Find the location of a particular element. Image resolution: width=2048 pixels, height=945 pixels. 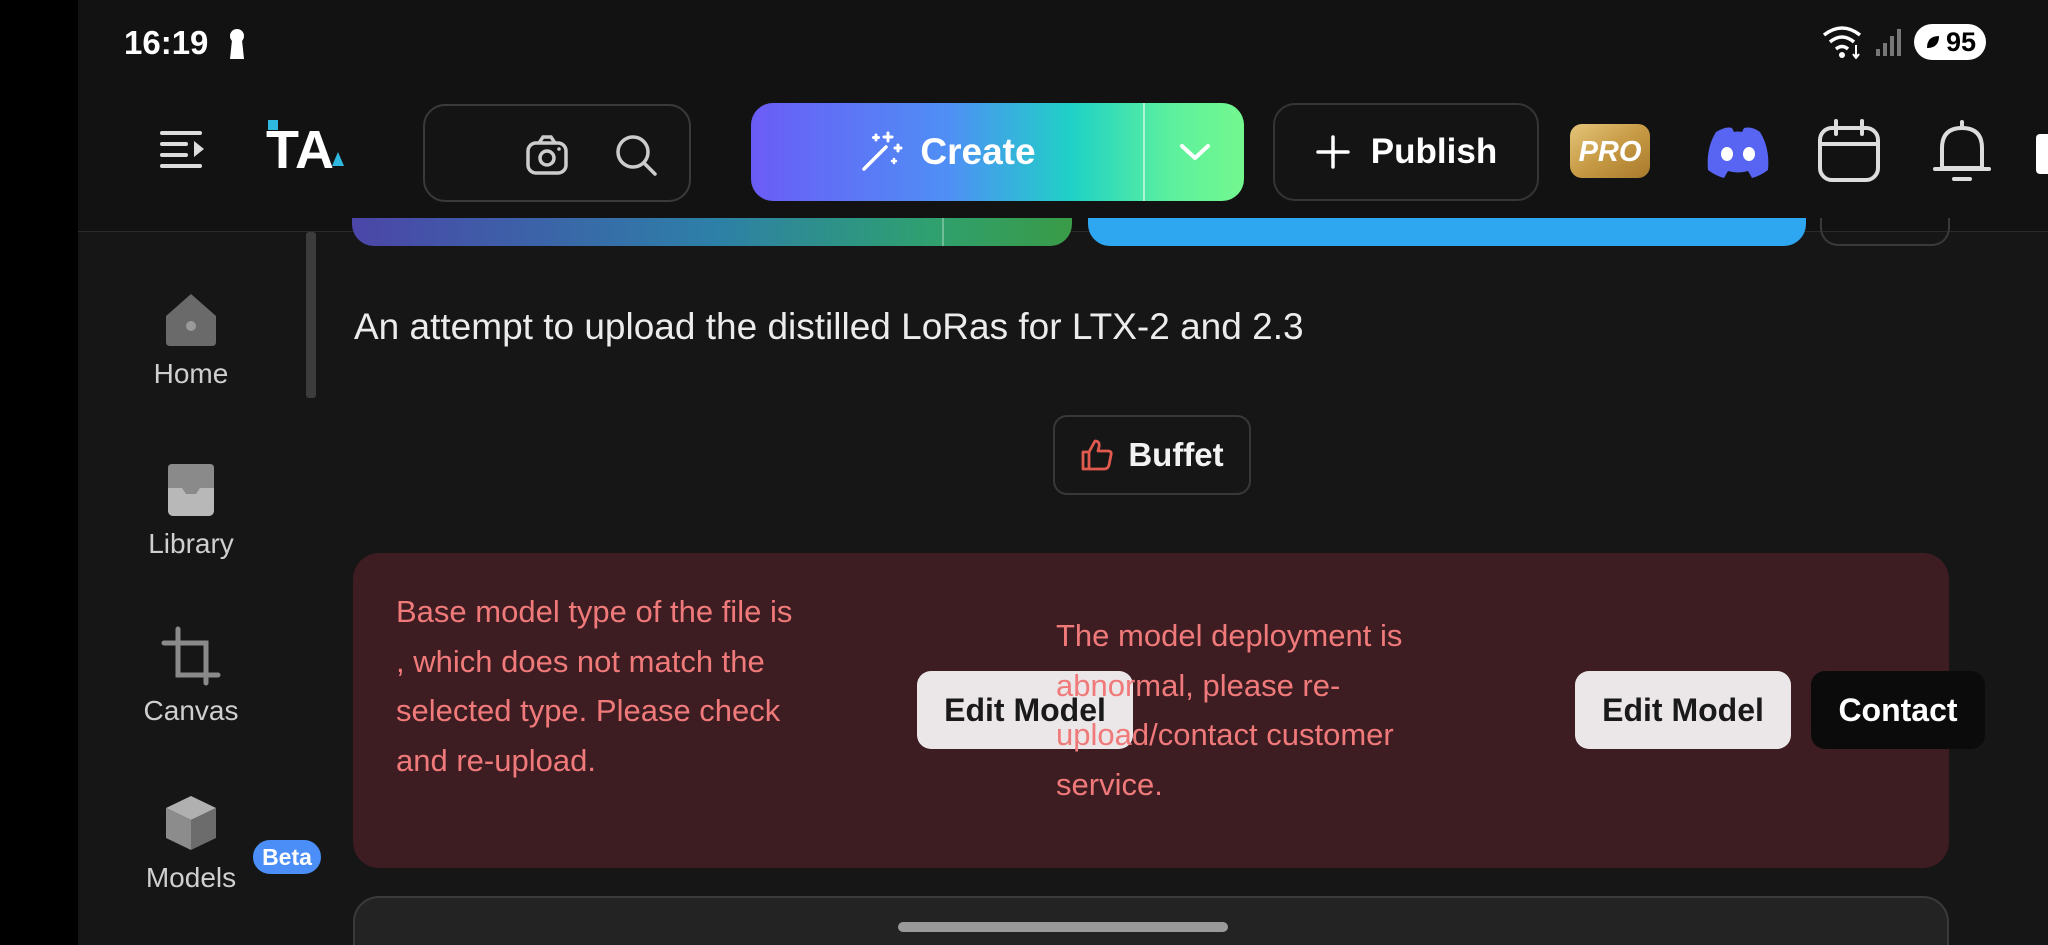

create-button-group: Create is located at coordinates (997, 152).